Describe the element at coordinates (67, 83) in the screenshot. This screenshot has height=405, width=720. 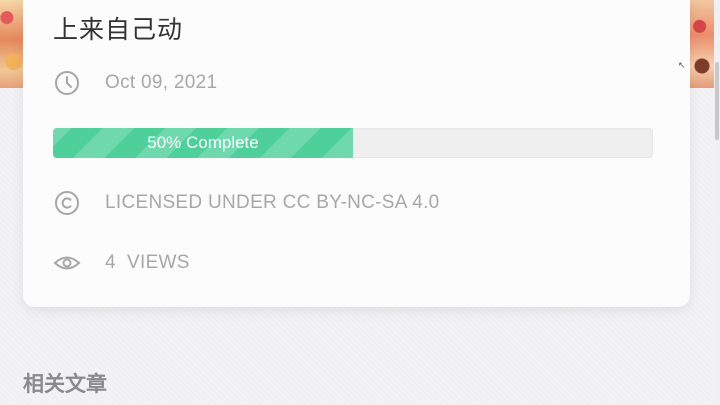
I see `clock-icon` at that location.